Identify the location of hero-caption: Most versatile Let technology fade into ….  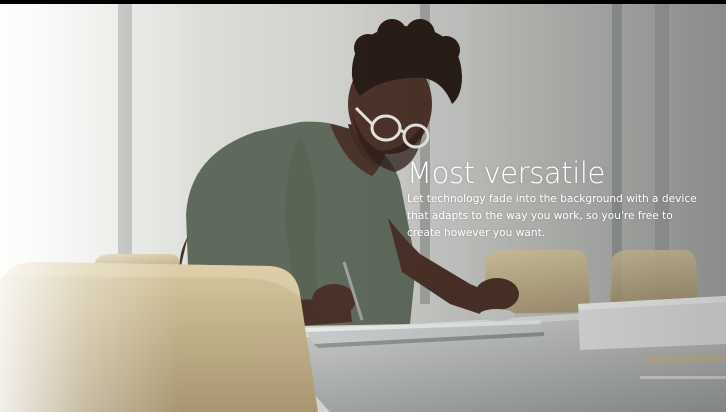
(557, 200).